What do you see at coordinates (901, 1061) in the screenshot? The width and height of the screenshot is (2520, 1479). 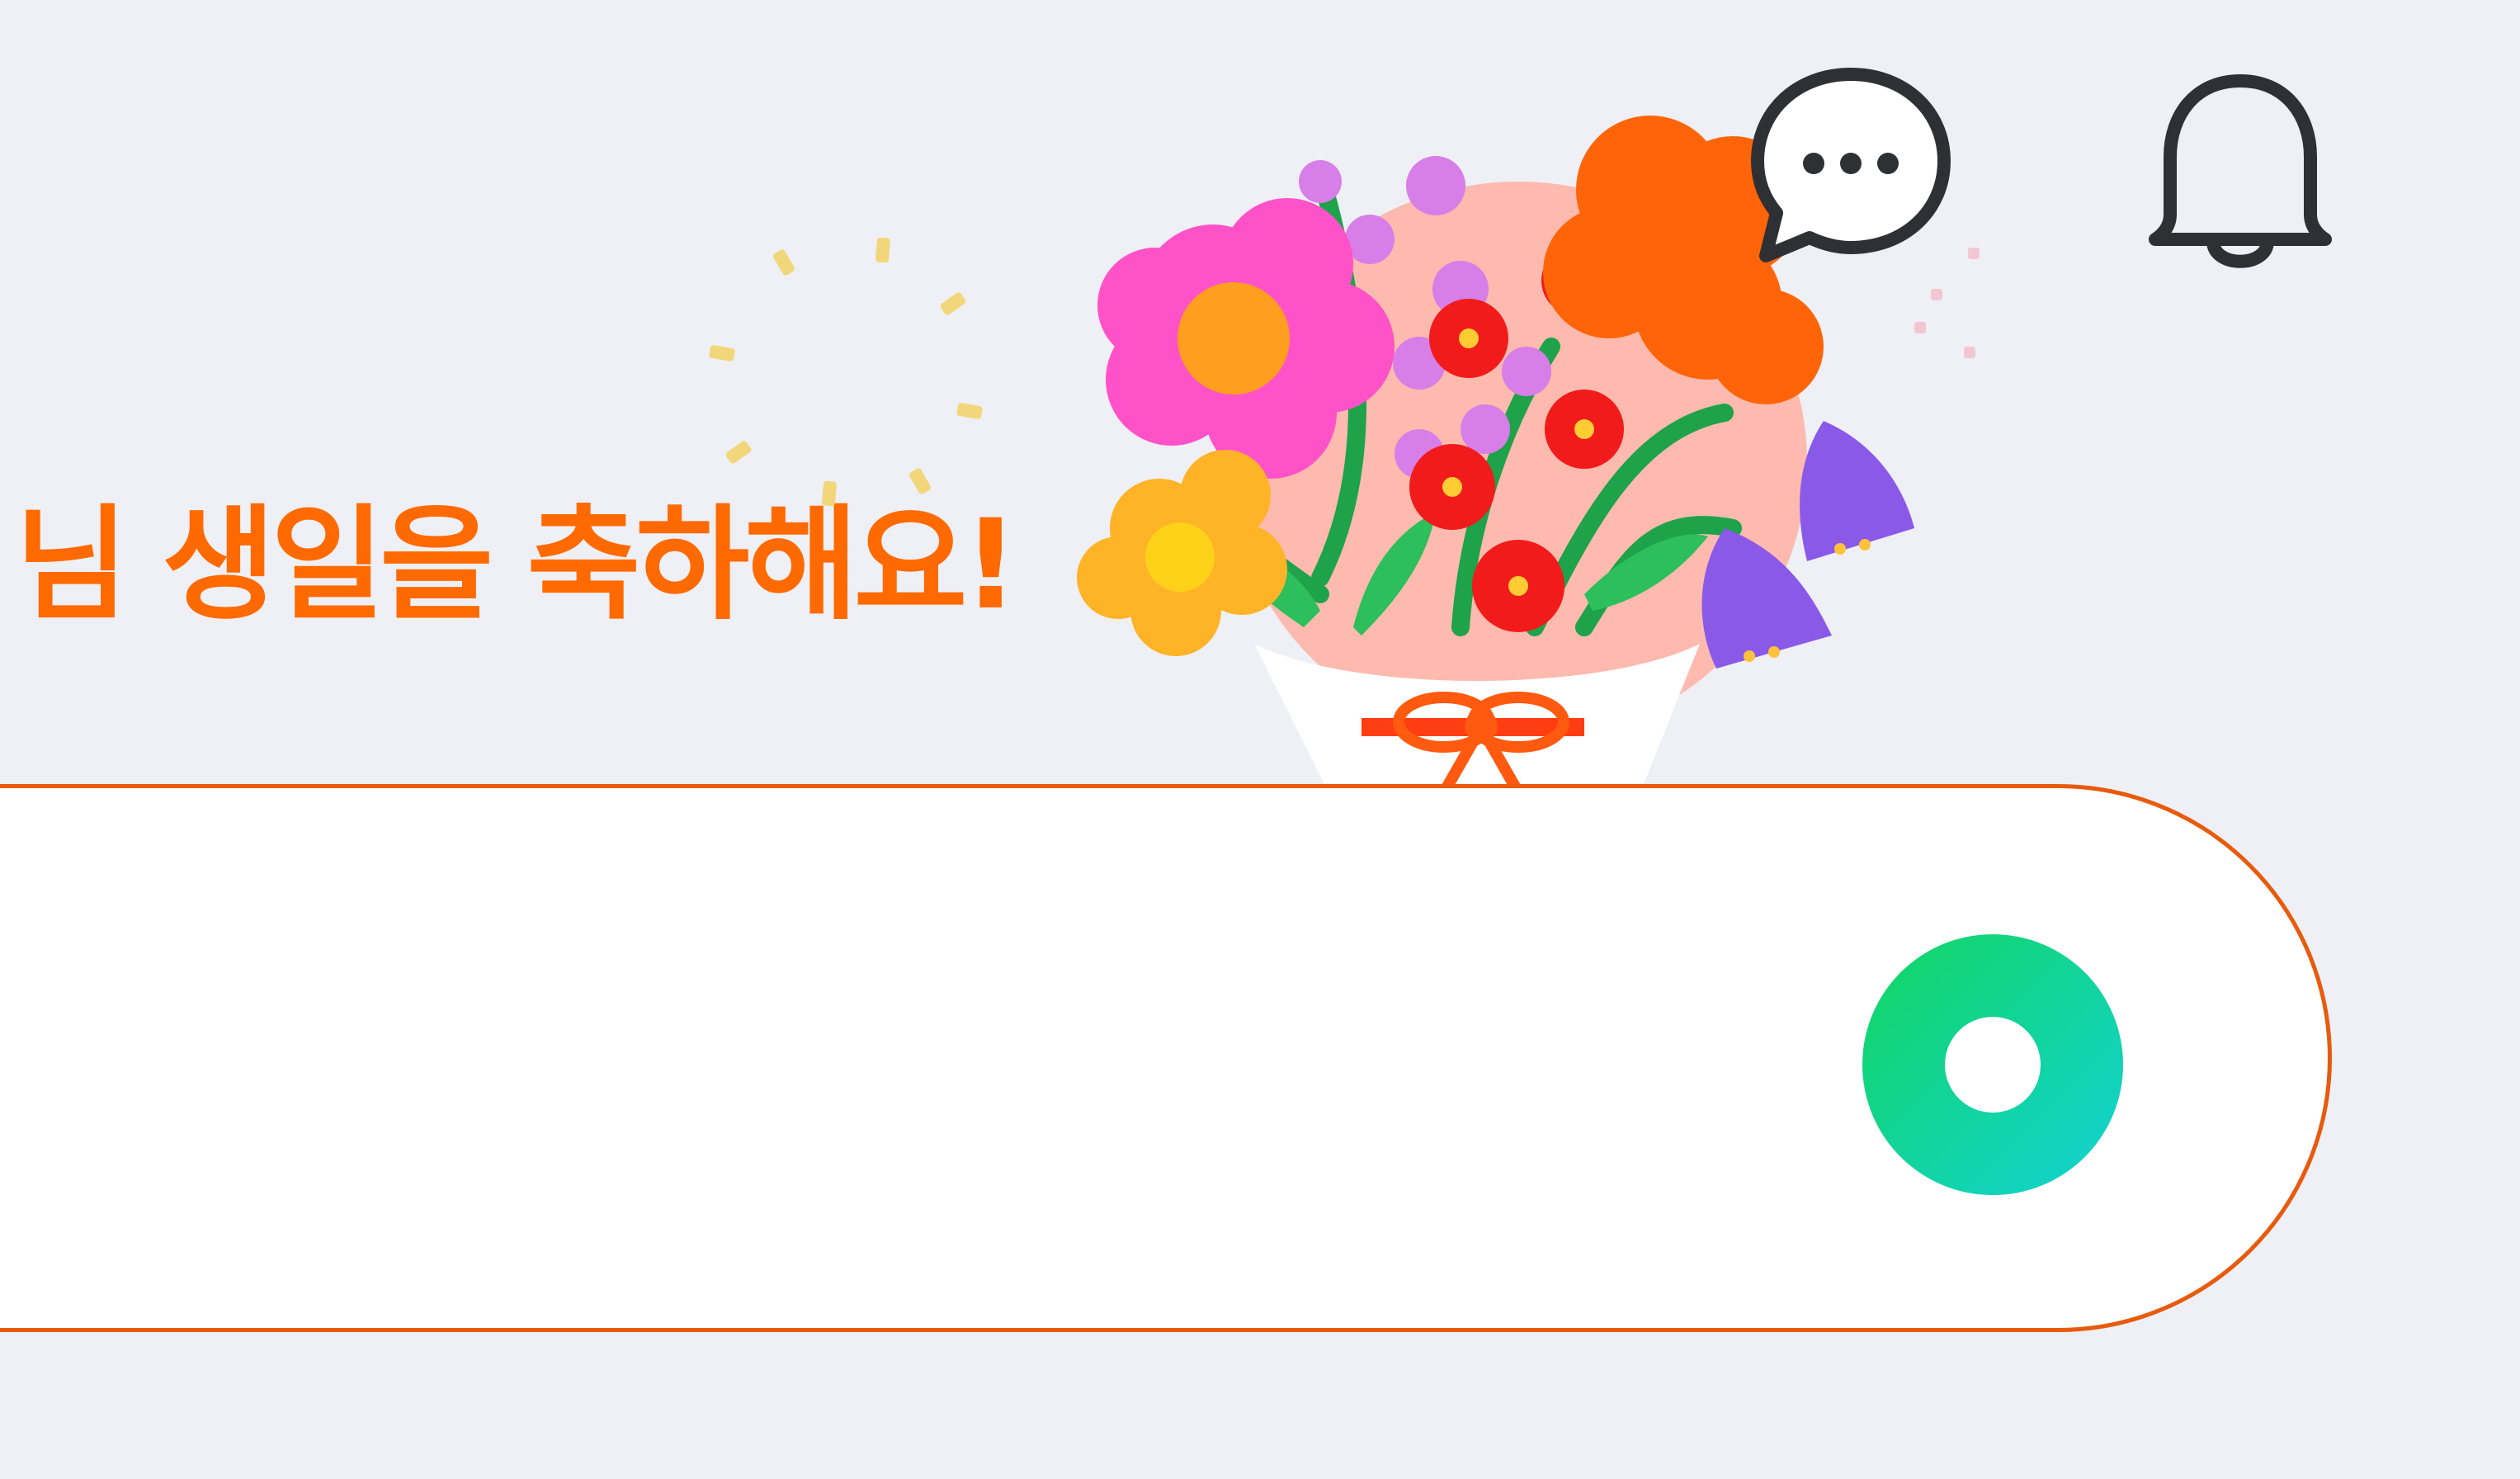 I see `search-input` at bounding box center [901, 1061].